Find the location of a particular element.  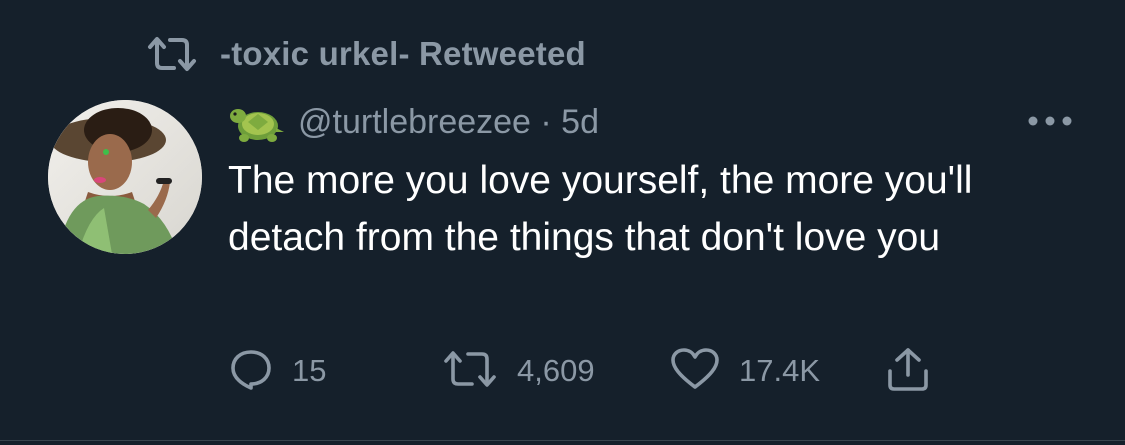

turtle-emoji-icon is located at coordinates (257, 122).